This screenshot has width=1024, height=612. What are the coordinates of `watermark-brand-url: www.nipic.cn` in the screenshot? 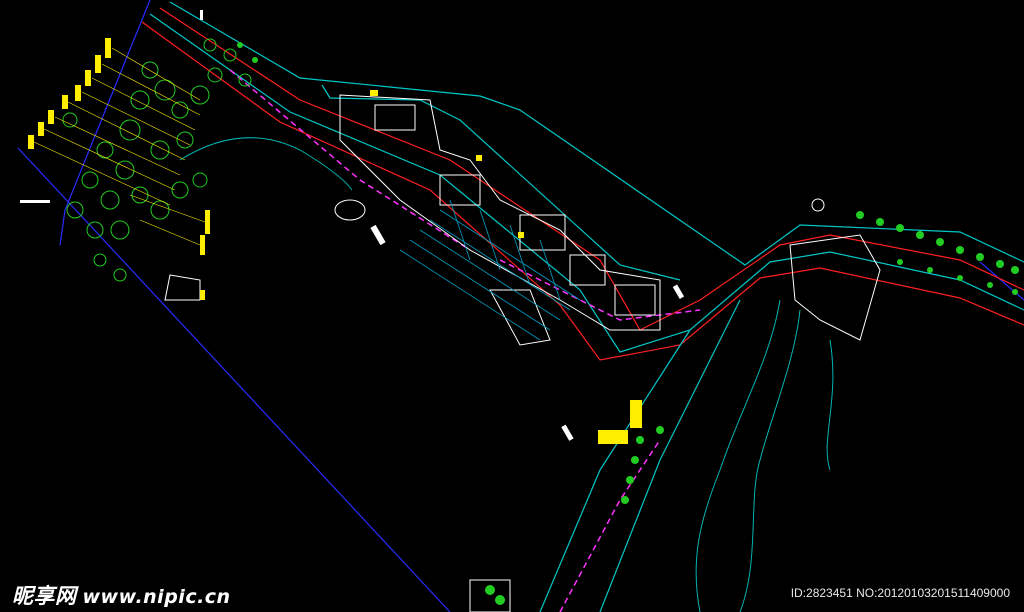 It's located at (156, 597).